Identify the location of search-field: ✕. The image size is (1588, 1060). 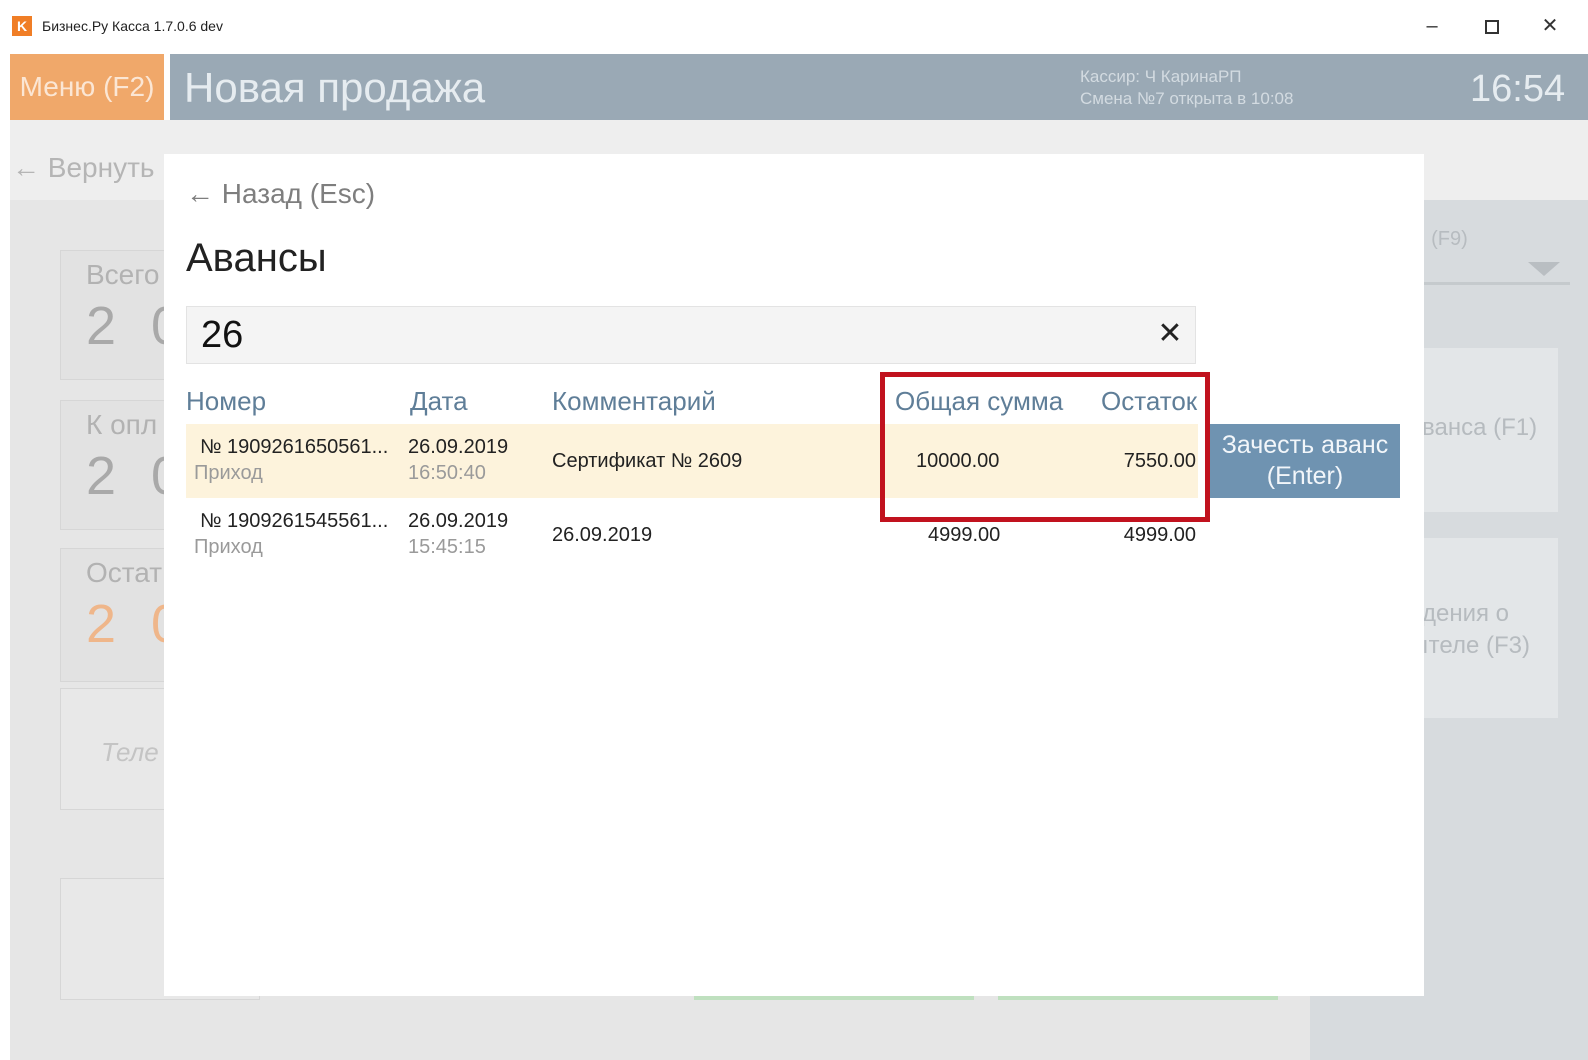
(691, 335).